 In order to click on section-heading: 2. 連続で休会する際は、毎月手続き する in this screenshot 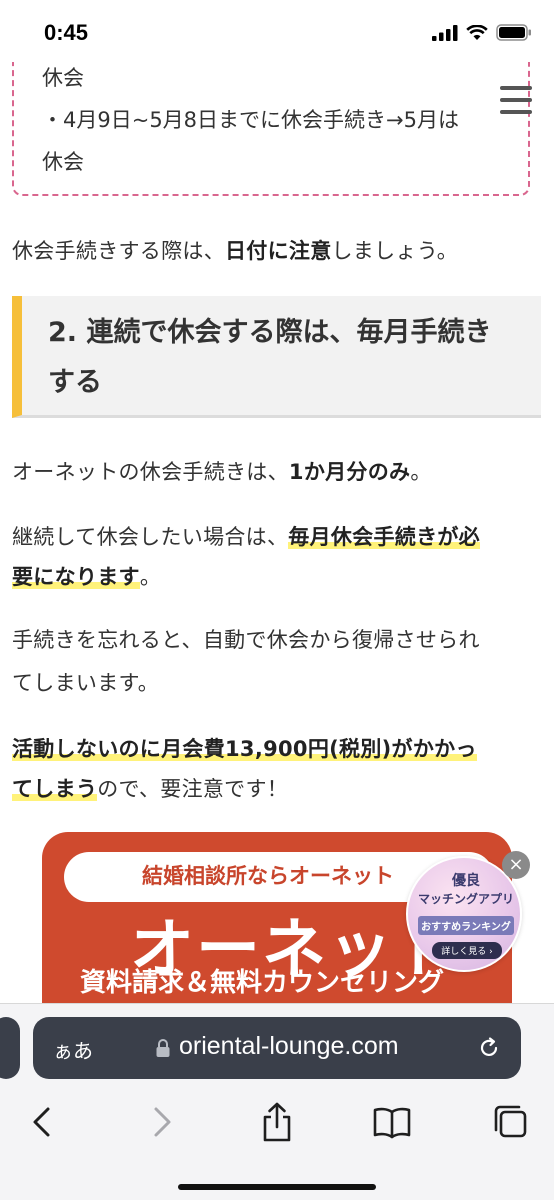, I will do `click(276, 357)`.